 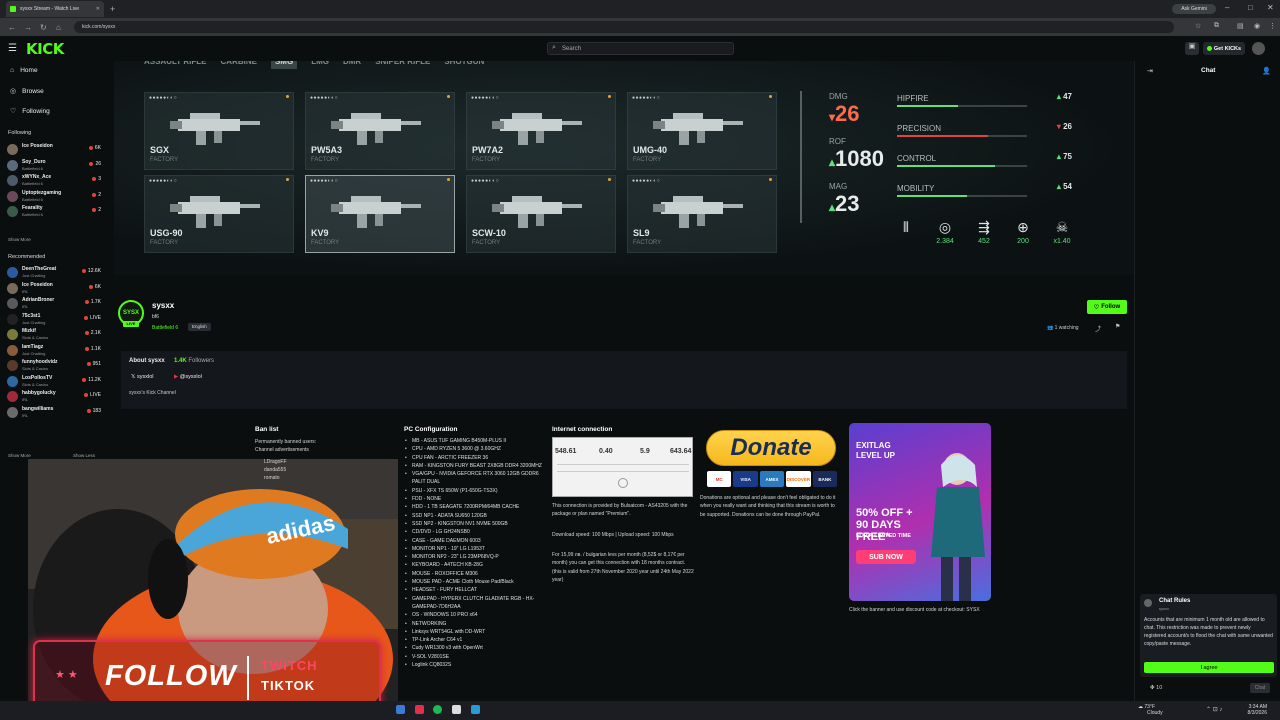 I want to click on inbox-button: ▣, so click(x=1192, y=48).